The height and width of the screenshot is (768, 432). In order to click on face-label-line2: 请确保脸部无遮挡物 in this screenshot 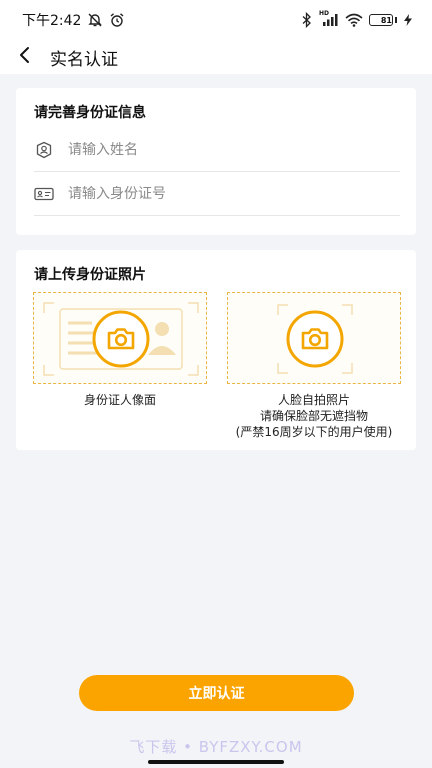, I will do `click(313, 416)`.